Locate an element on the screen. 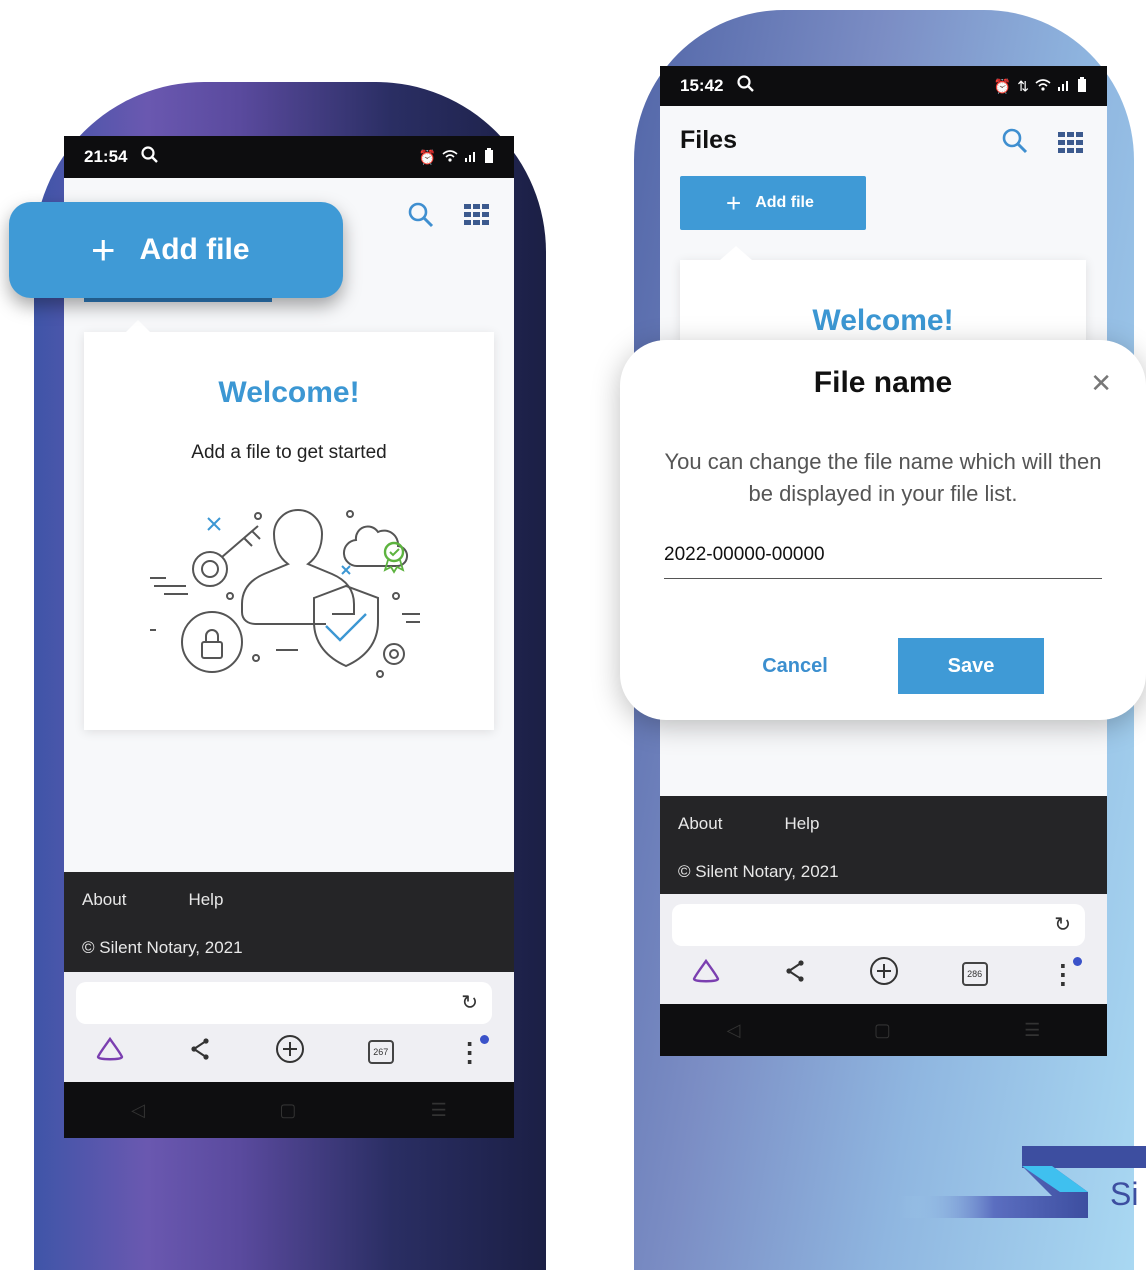 The height and width of the screenshot is (1270, 1146). welcome-card: Welcome! Add a file to get started is located at coordinates (289, 525).